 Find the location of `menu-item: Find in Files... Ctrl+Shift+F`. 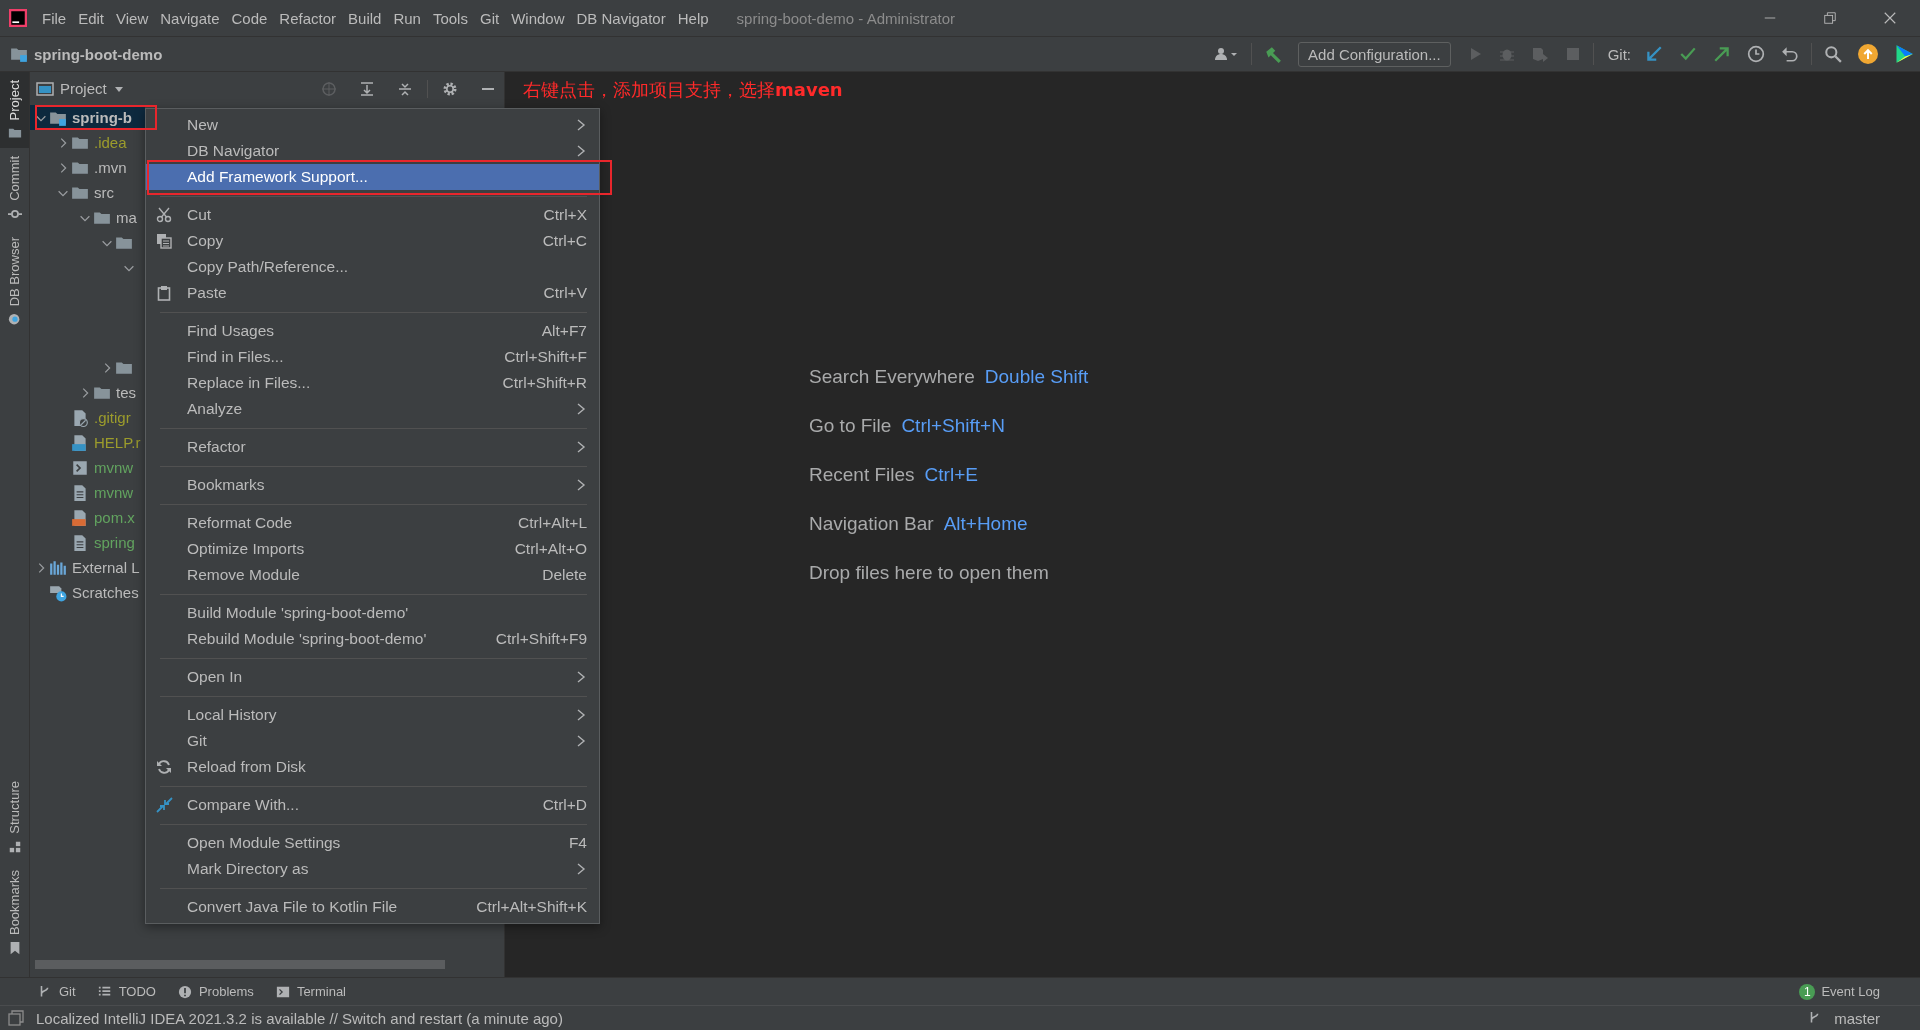

menu-item: Find in Files... Ctrl+Shift+F is located at coordinates (372, 357).